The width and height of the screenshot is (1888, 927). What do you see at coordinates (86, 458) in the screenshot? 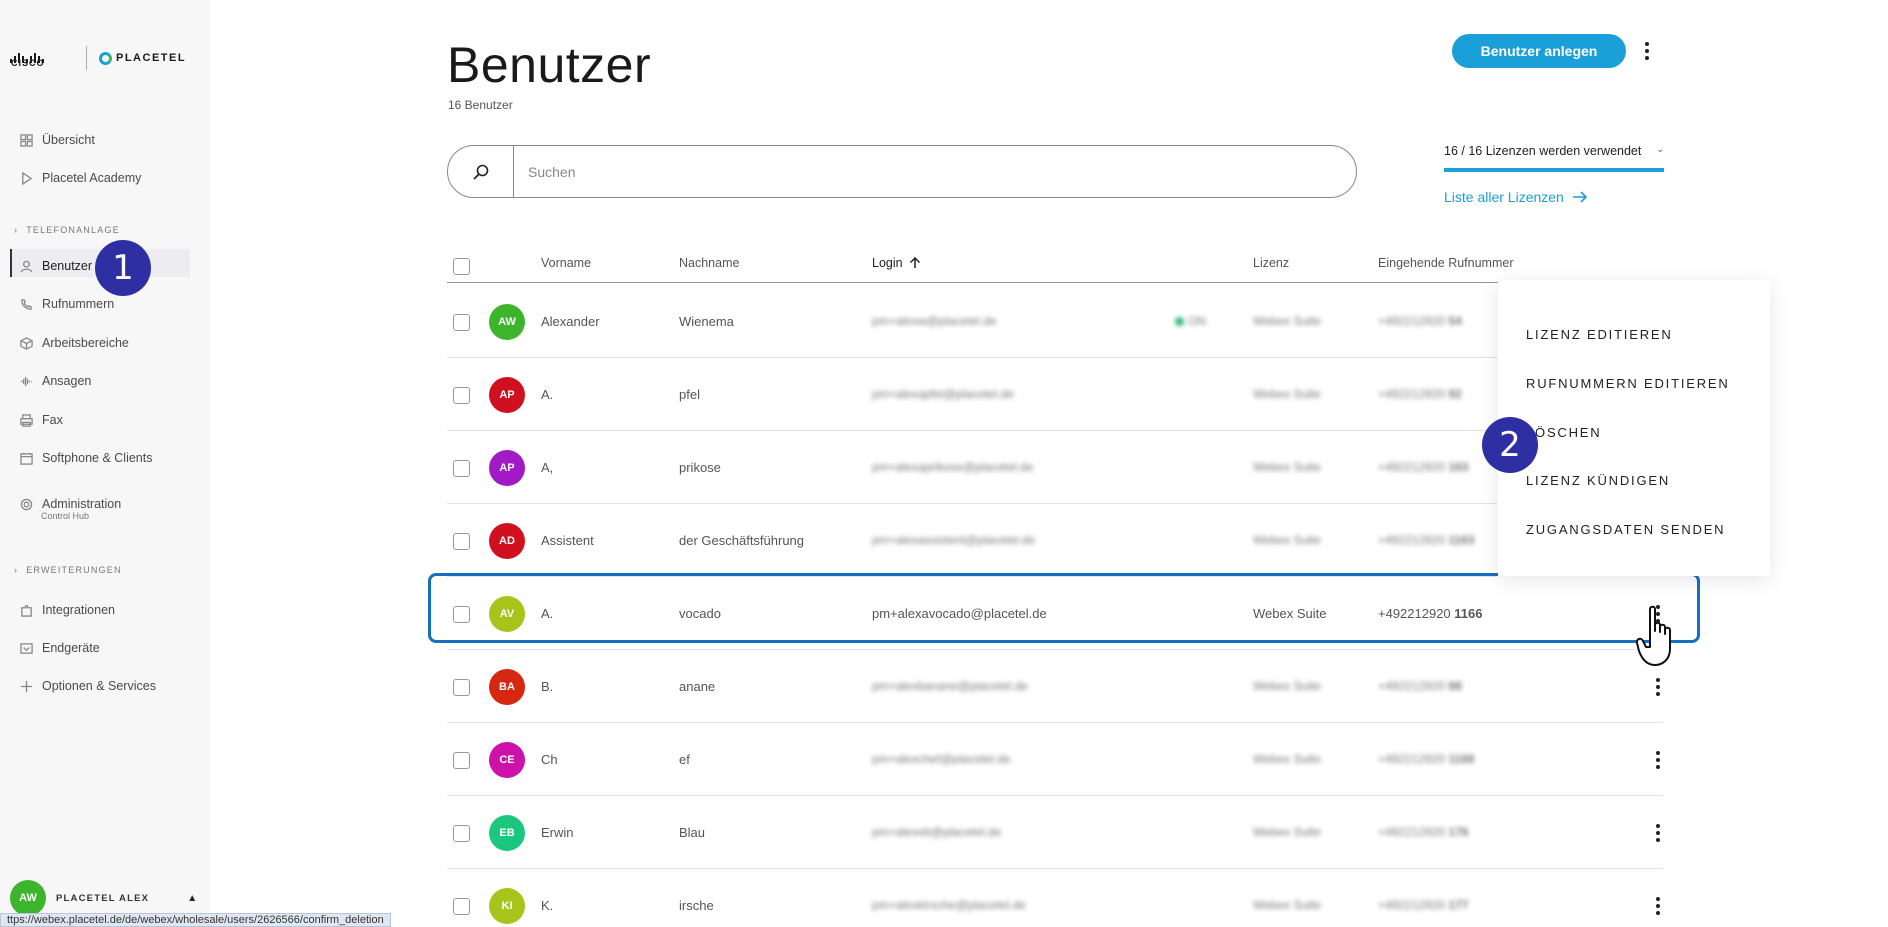
I see `sidebar-item-softphone: Softphone & Clients` at bounding box center [86, 458].